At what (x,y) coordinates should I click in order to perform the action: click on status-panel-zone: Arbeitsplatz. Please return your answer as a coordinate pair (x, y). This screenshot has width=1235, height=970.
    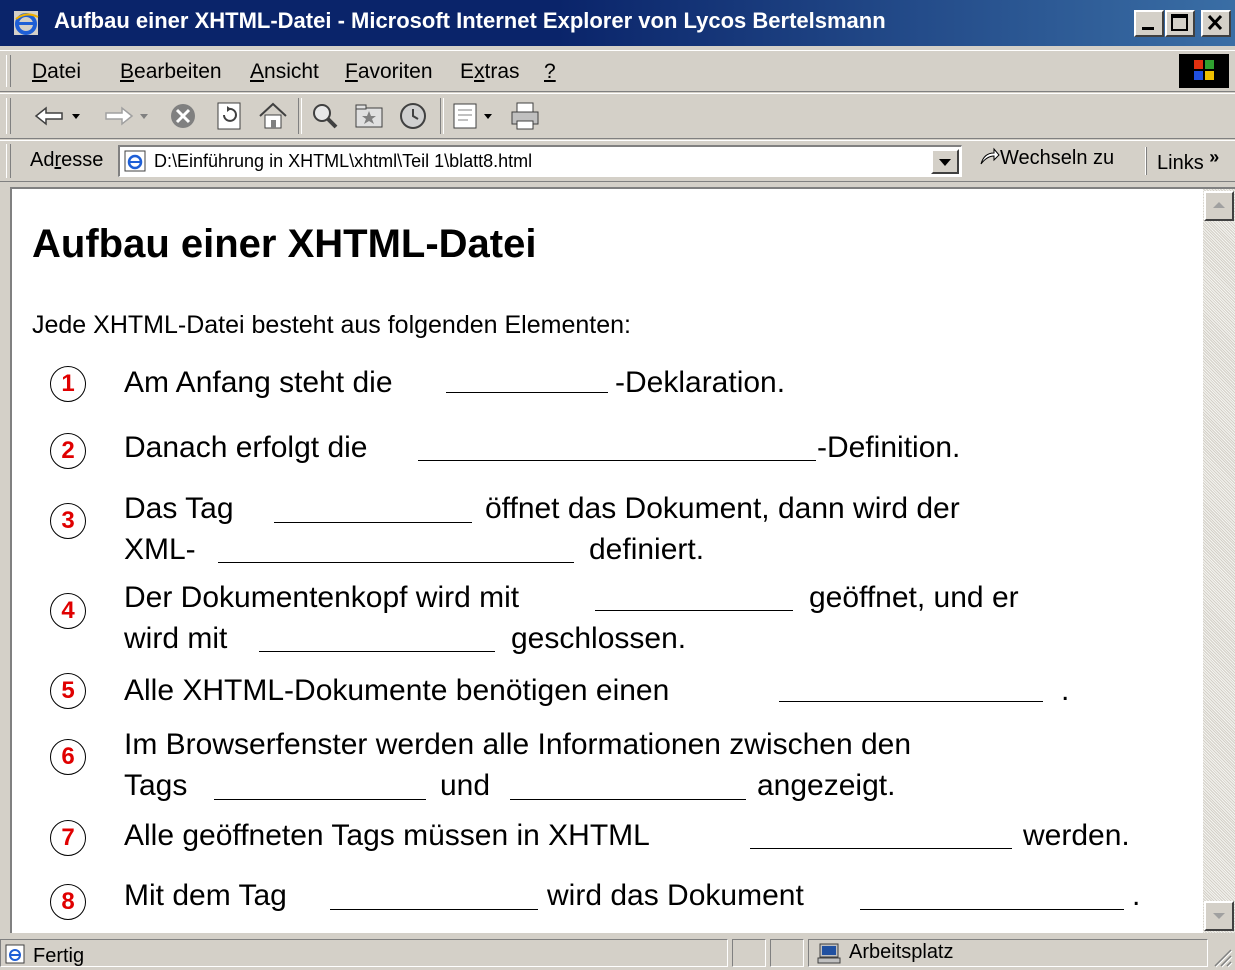
    Looking at the image, I should click on (1008, 953).